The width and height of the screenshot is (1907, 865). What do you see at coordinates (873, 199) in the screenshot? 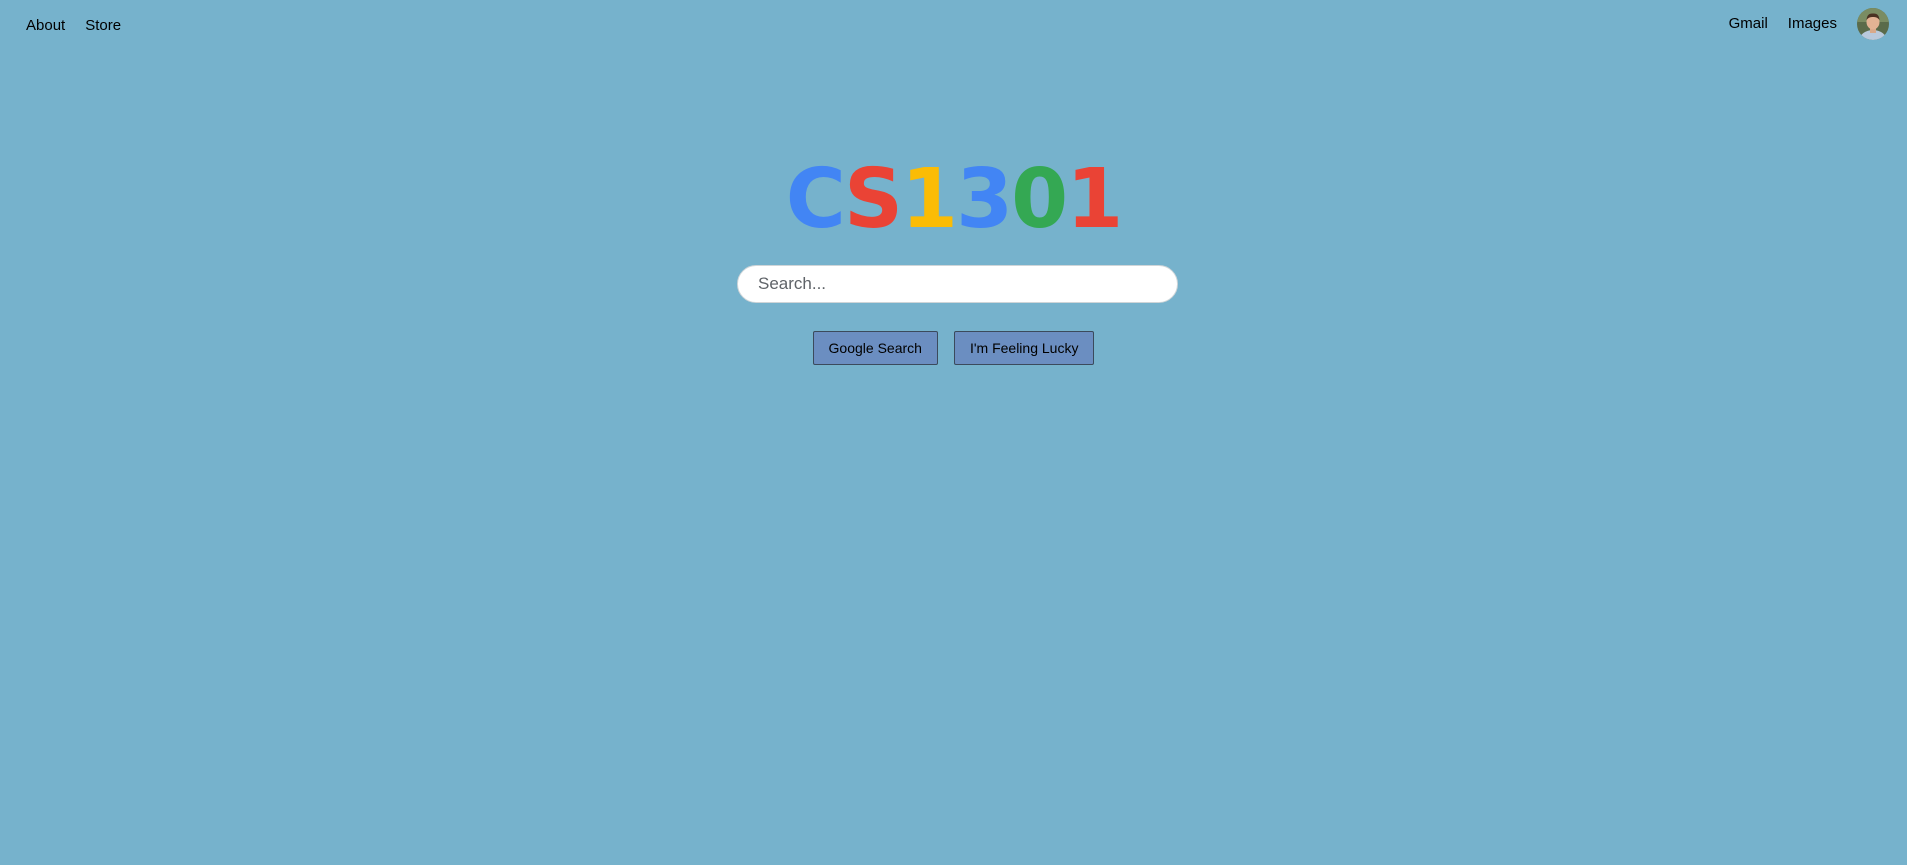
I see `logo-letter: S` at bounding box center [873, 199].